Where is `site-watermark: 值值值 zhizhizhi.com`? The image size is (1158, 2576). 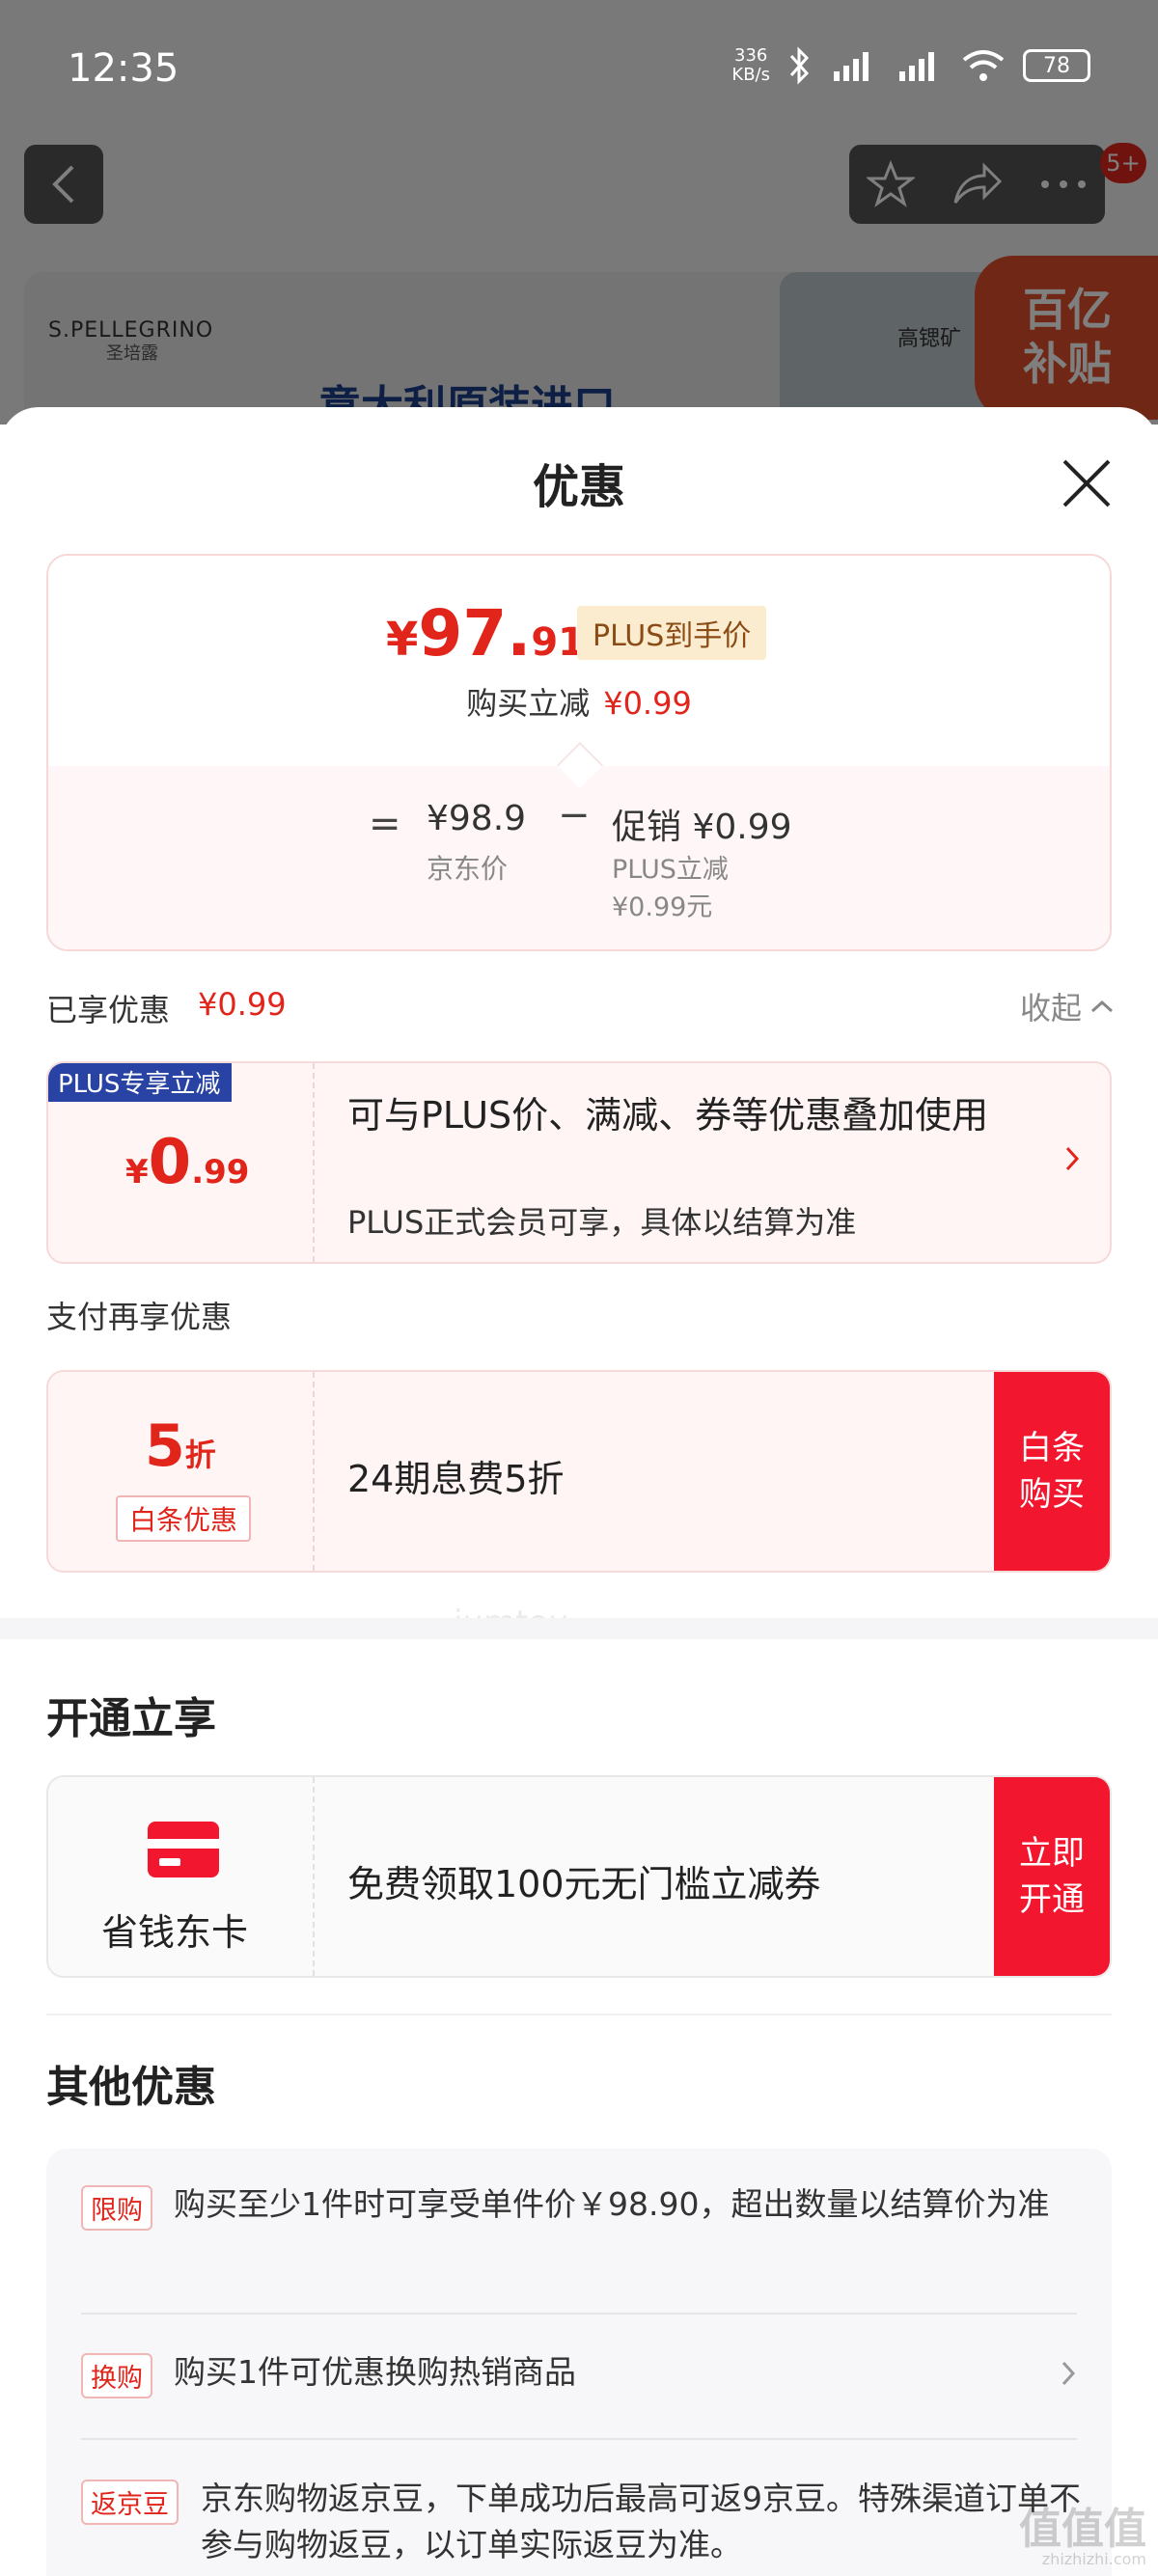
site-watermark: 值值值 zhizhizhi.com is located at coordinates (1082, 2538).